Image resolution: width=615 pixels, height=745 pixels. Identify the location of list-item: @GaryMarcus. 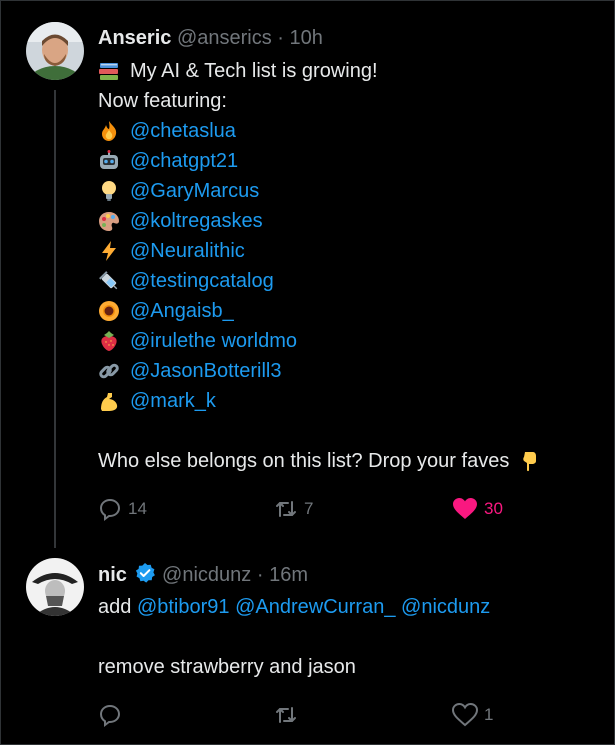
(238, 191).